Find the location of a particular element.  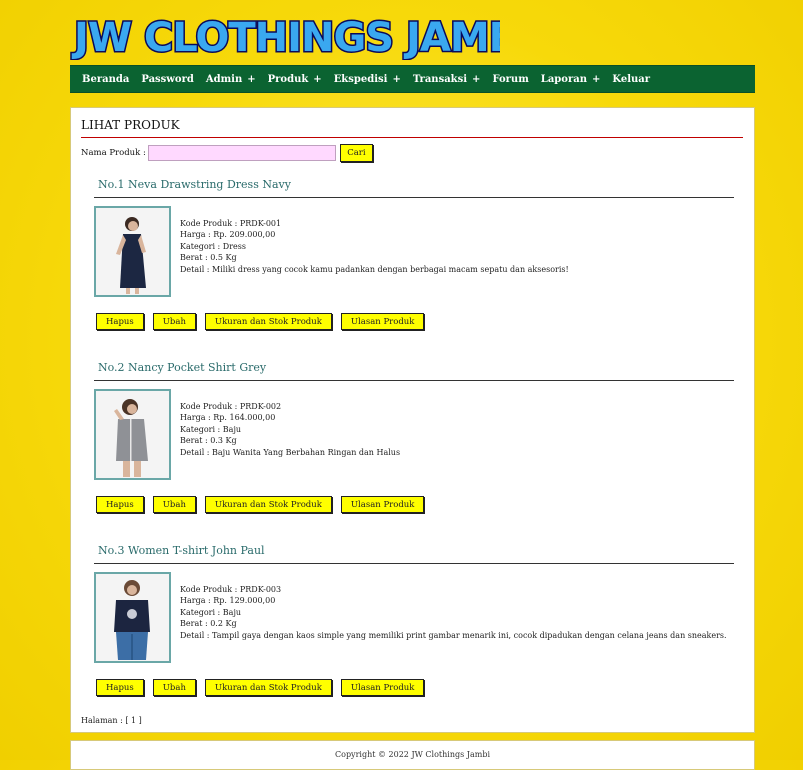

product-price: Harga : Rp. 164.000,00 is located at coordinates (228, 418).